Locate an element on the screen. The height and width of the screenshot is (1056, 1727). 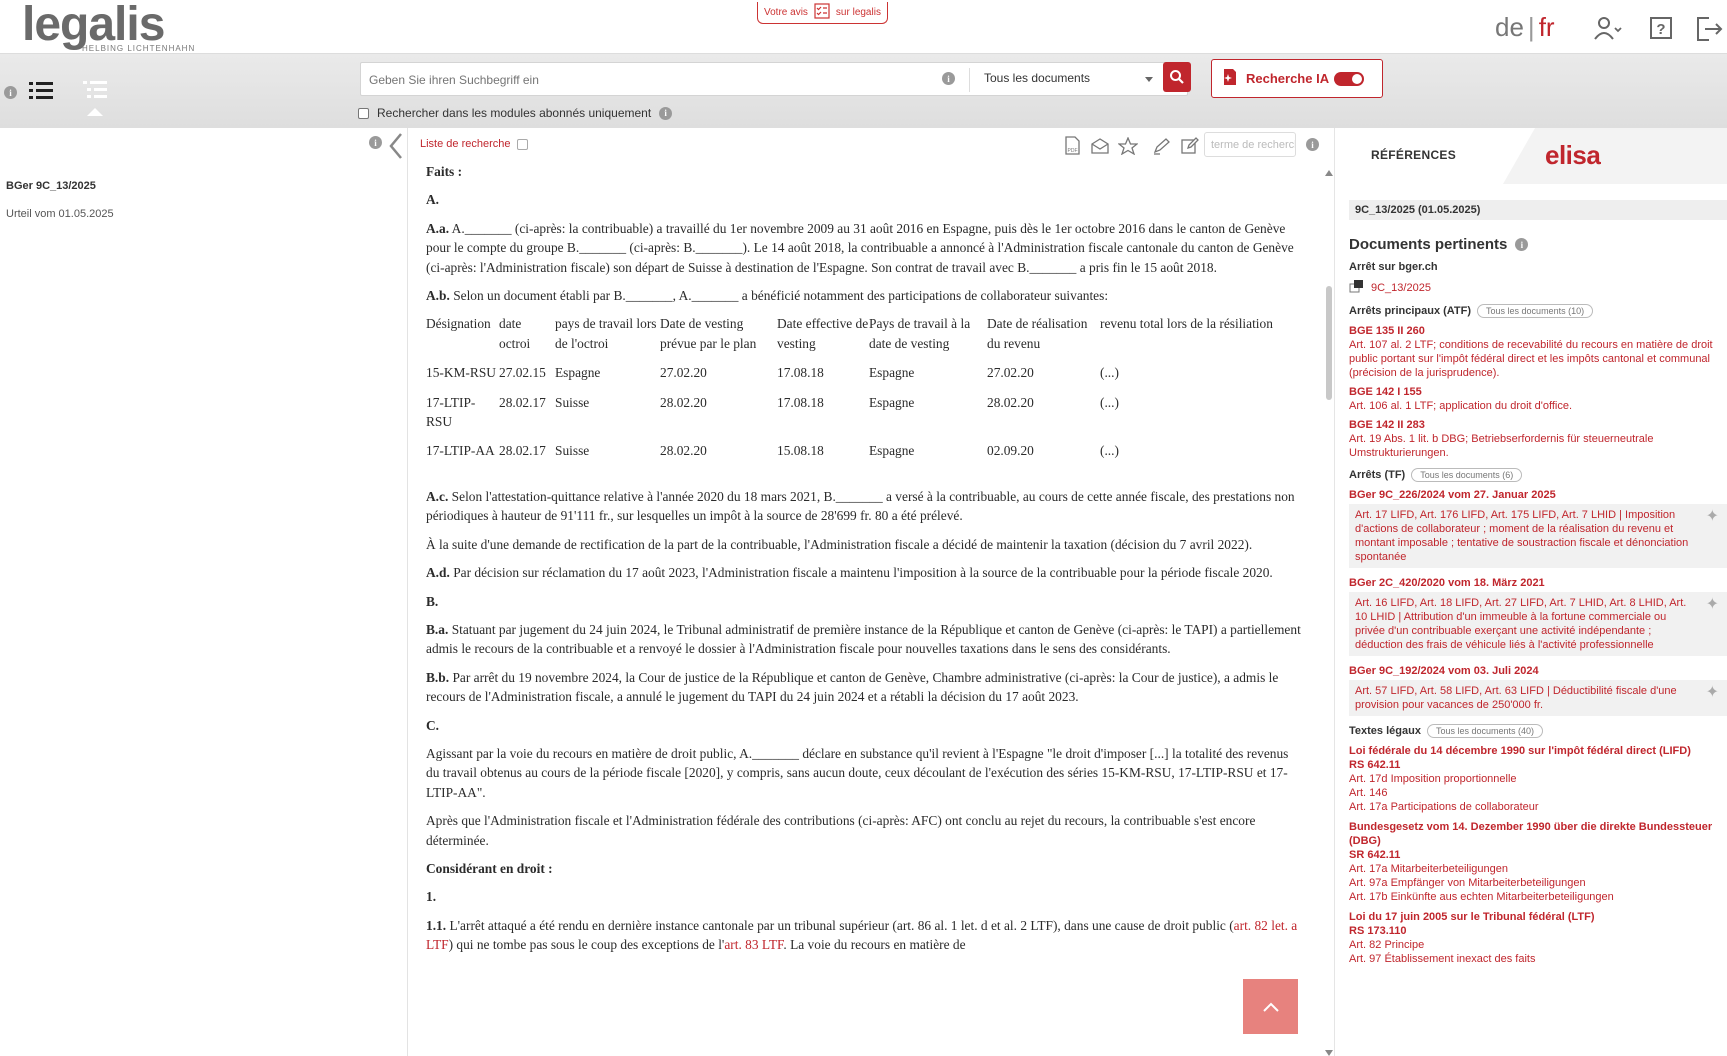
heading-considerant: Considérant en droit : is located at coordinates (489, 868).